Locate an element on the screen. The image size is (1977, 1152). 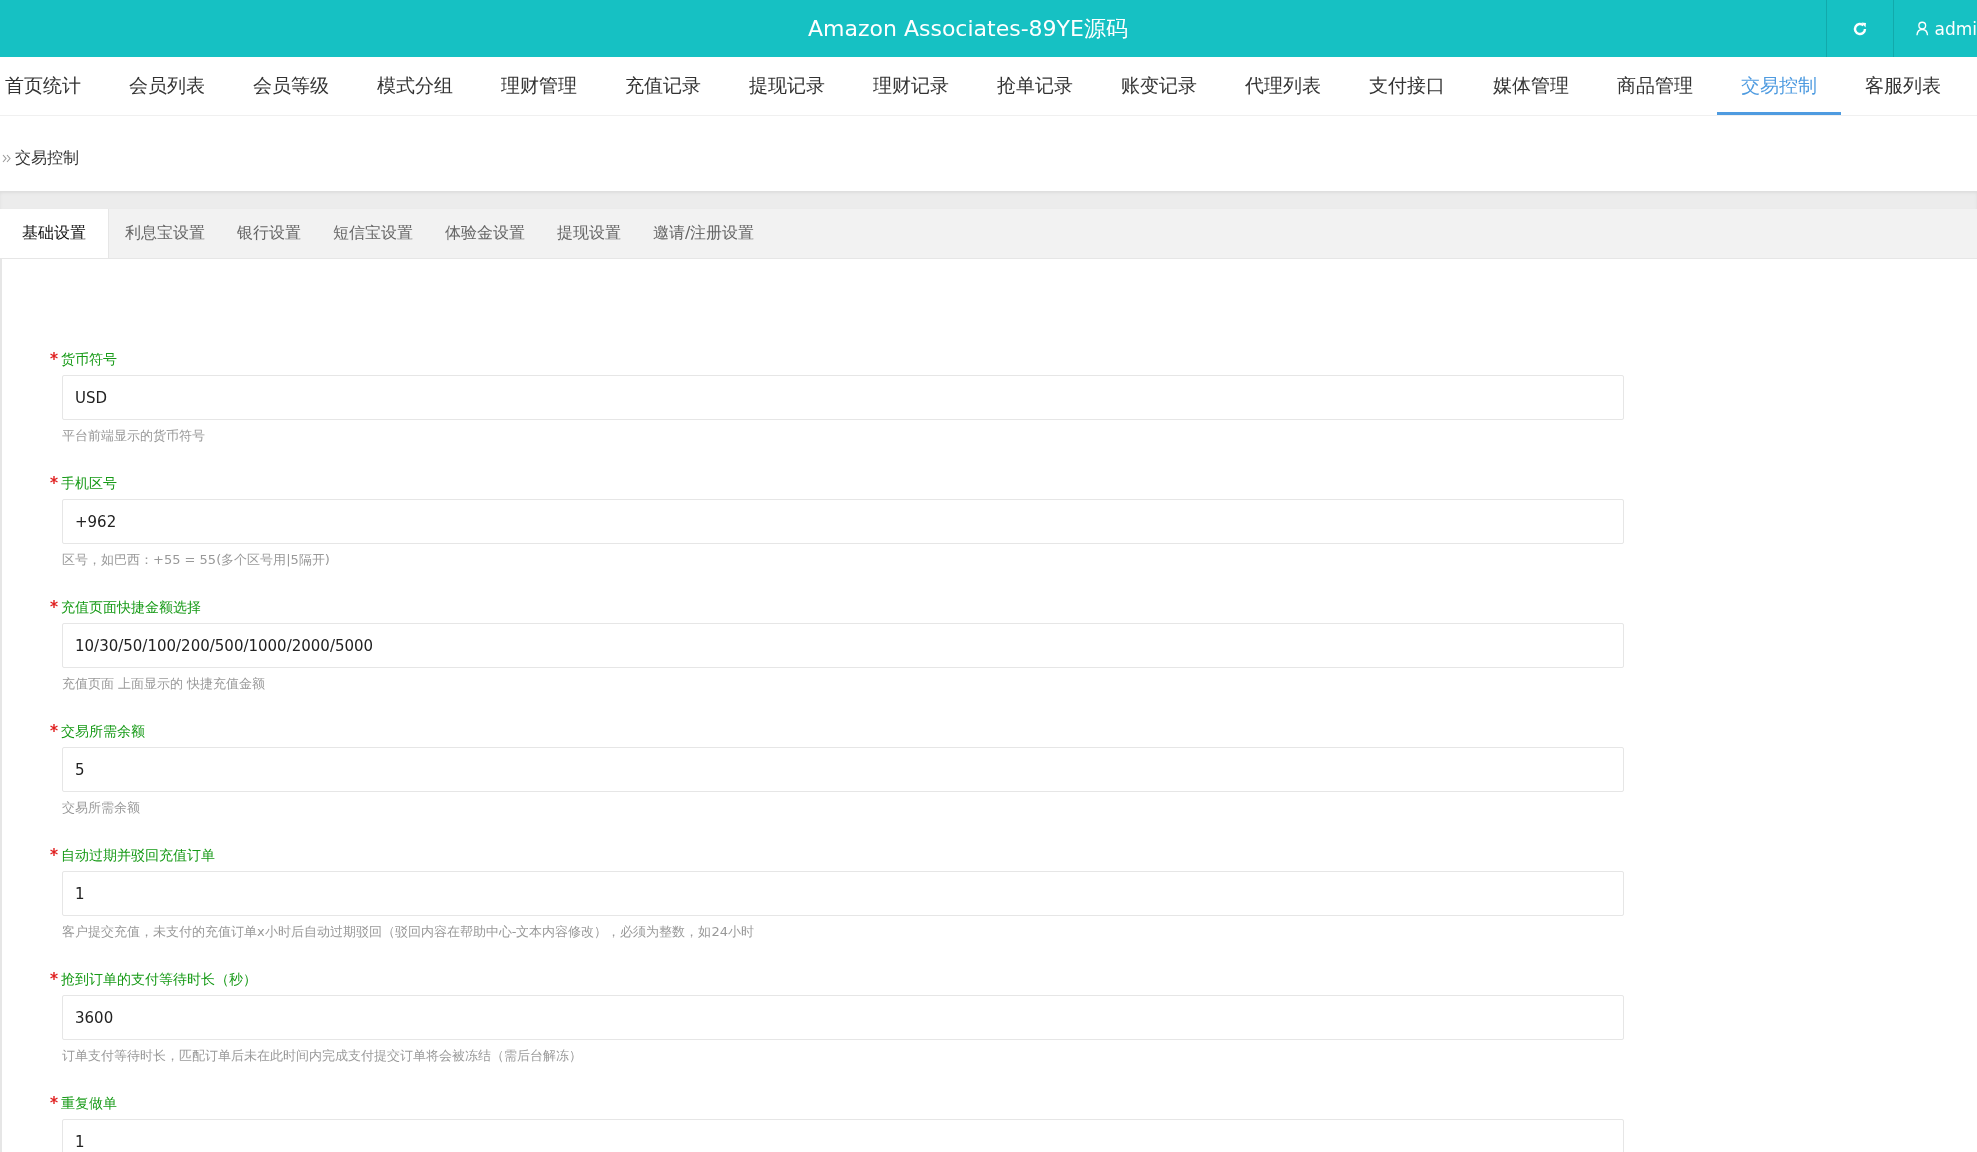
field-label: 重复做单 is located at coordinates (89, 1104).